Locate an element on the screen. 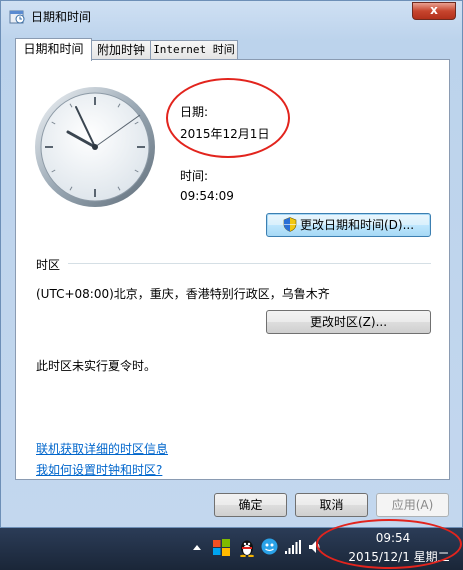 The image size is (463, 570). window-title: 日期和时间 is located at coordinates (61, 17).